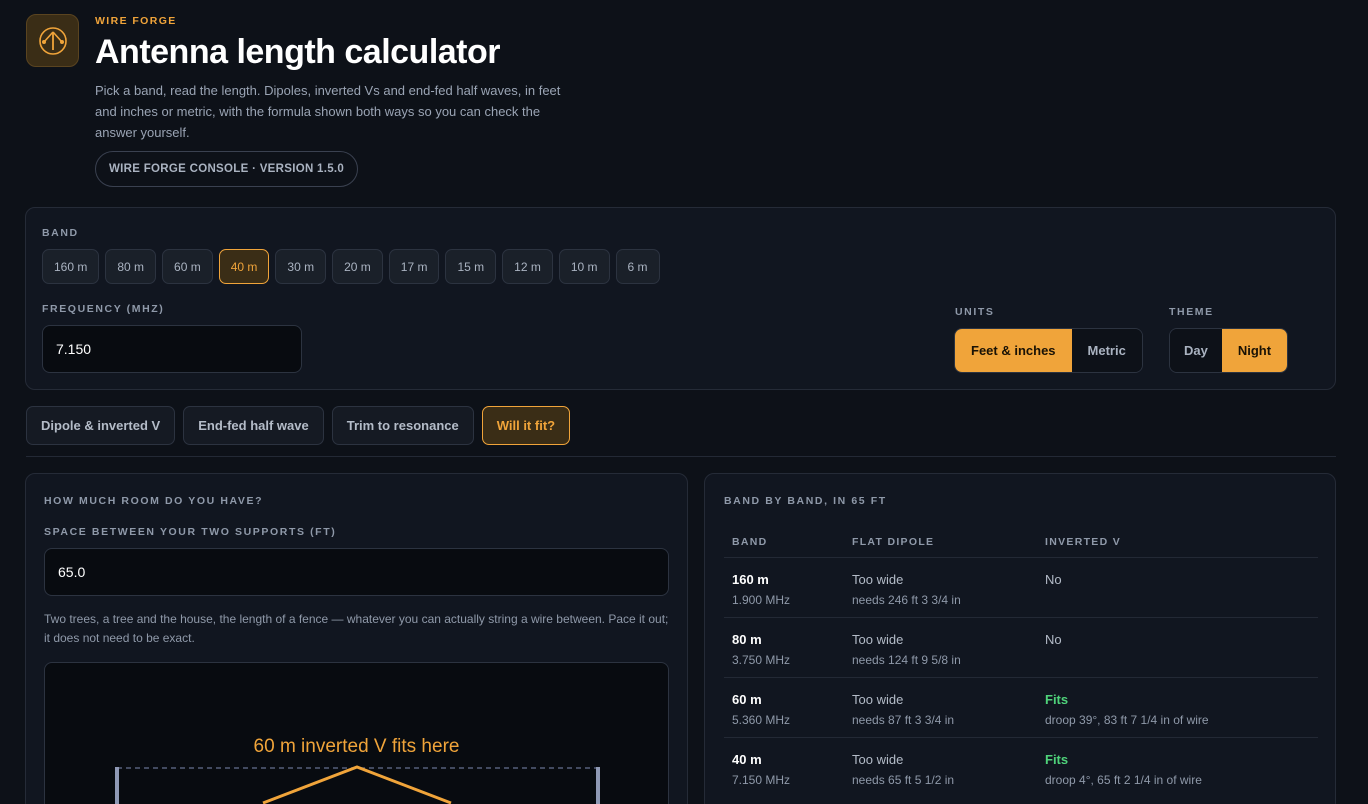 The width and height of the screenshot is (1368, 804). Describe the element at coordinates (584, 266) in the screenshot. I see `band-button-10m: 10 m` at that location.